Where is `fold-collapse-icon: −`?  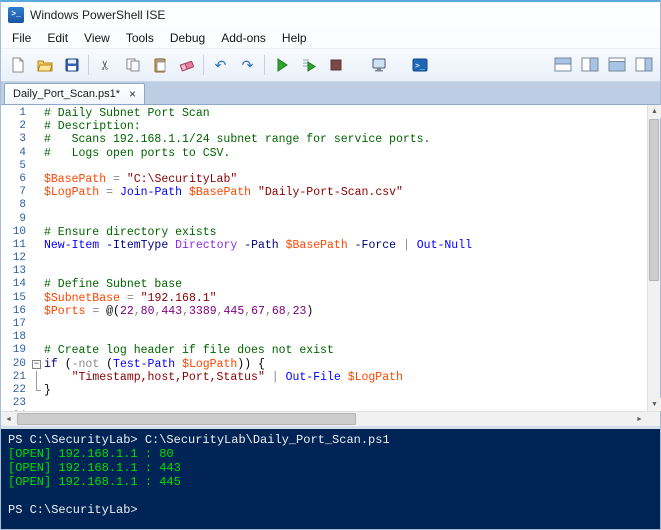
fold-collapse-icon: − is located at coordinates (36, 364).